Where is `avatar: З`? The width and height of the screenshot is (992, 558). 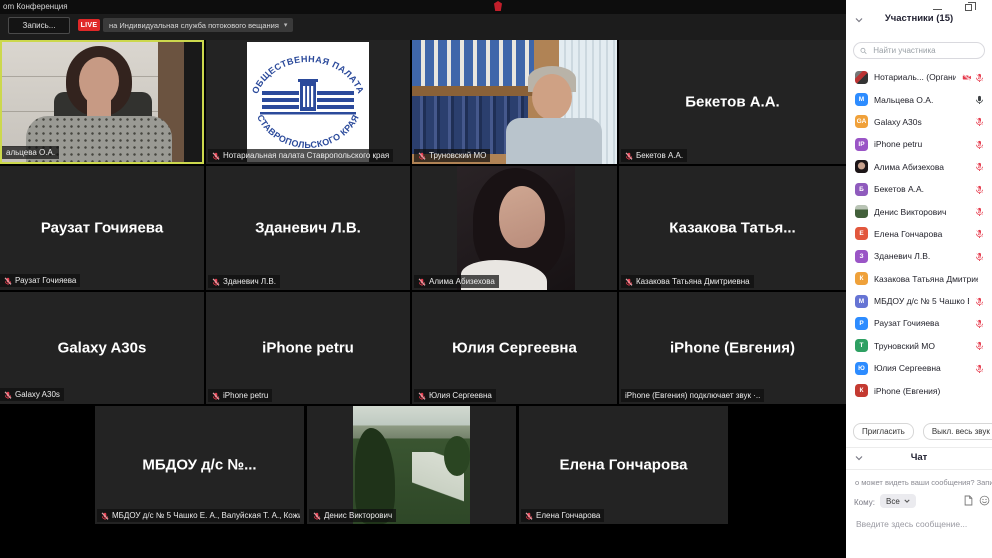 avatar: З is located at coordinates (861, 256).